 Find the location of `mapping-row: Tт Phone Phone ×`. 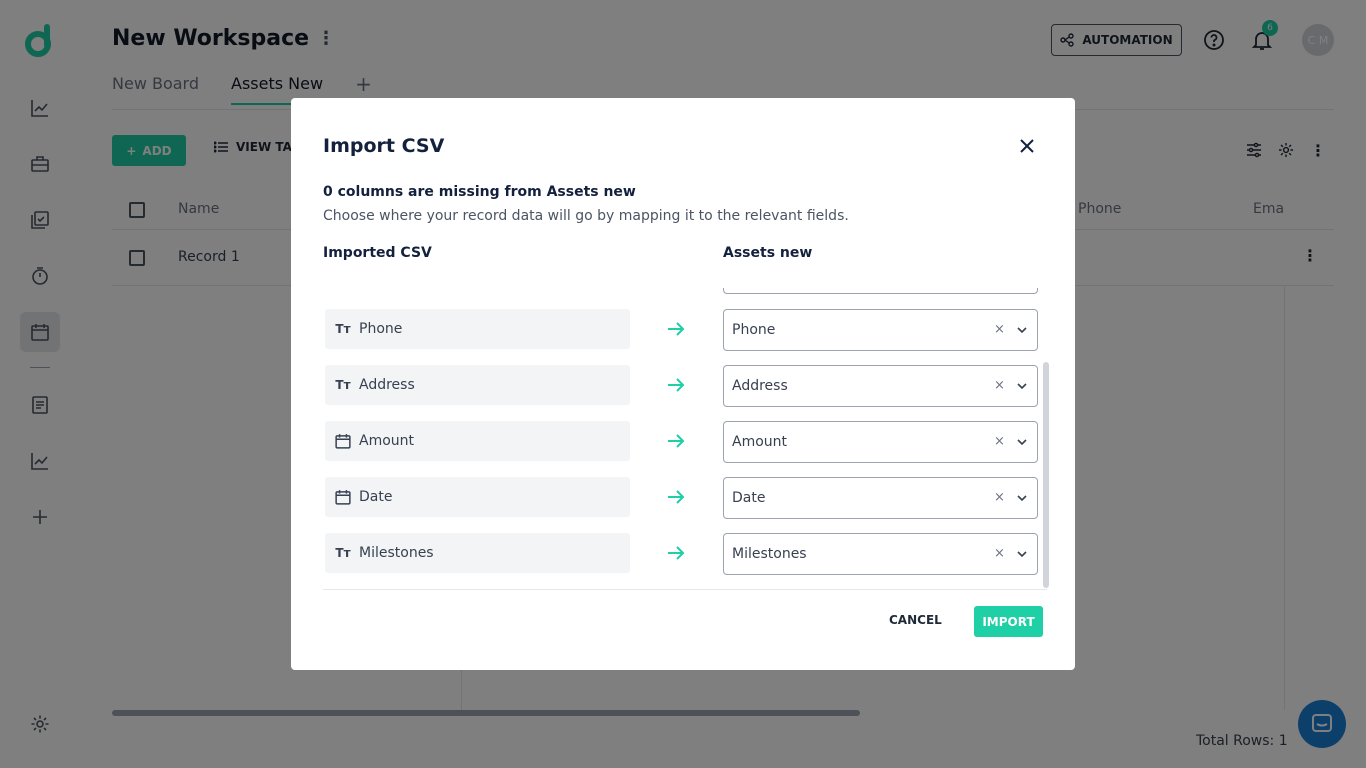

mapping-row: Tт Phone Phone × is located at coordinates (685, 330).